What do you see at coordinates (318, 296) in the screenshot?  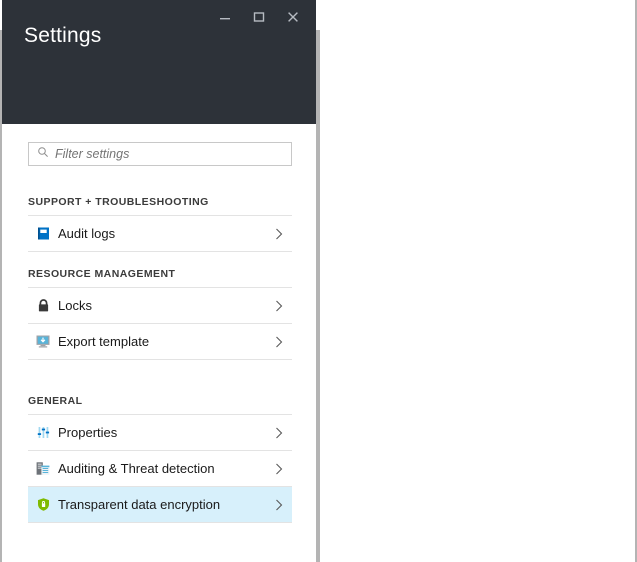 I see `blade-divider` at bounding box center [318, 296].